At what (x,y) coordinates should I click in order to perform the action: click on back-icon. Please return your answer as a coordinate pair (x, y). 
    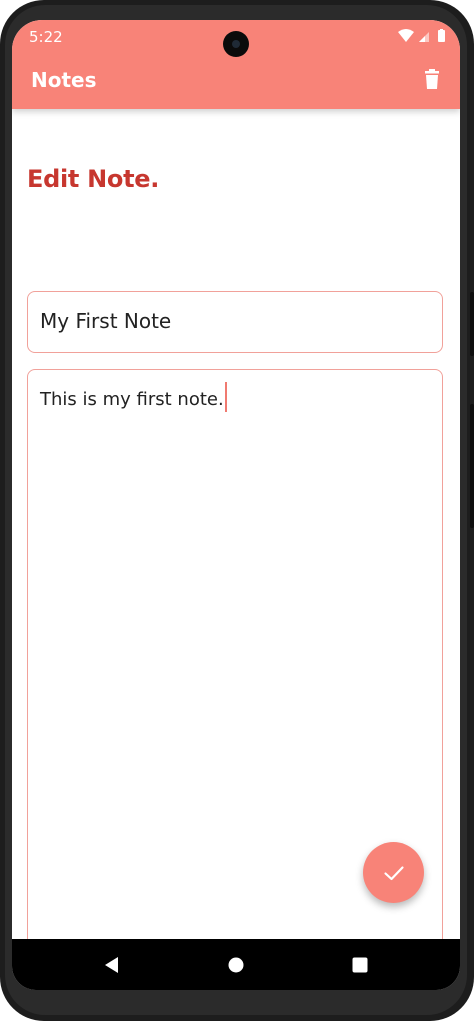
    Looking at the image, I should click on (111, 965).